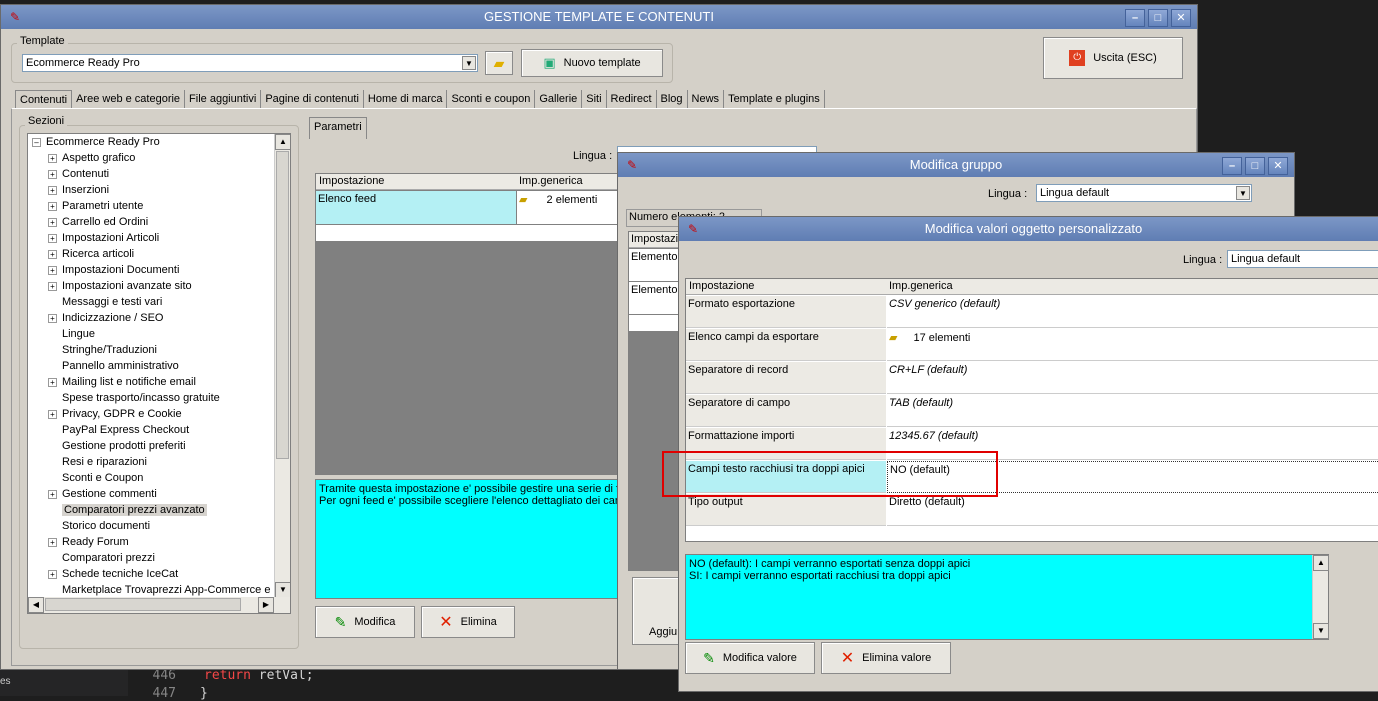  Describe the element at coordinates (592, 63) in the screenshot. I see `new-template-button: ▣ Nuovo template` at that location.